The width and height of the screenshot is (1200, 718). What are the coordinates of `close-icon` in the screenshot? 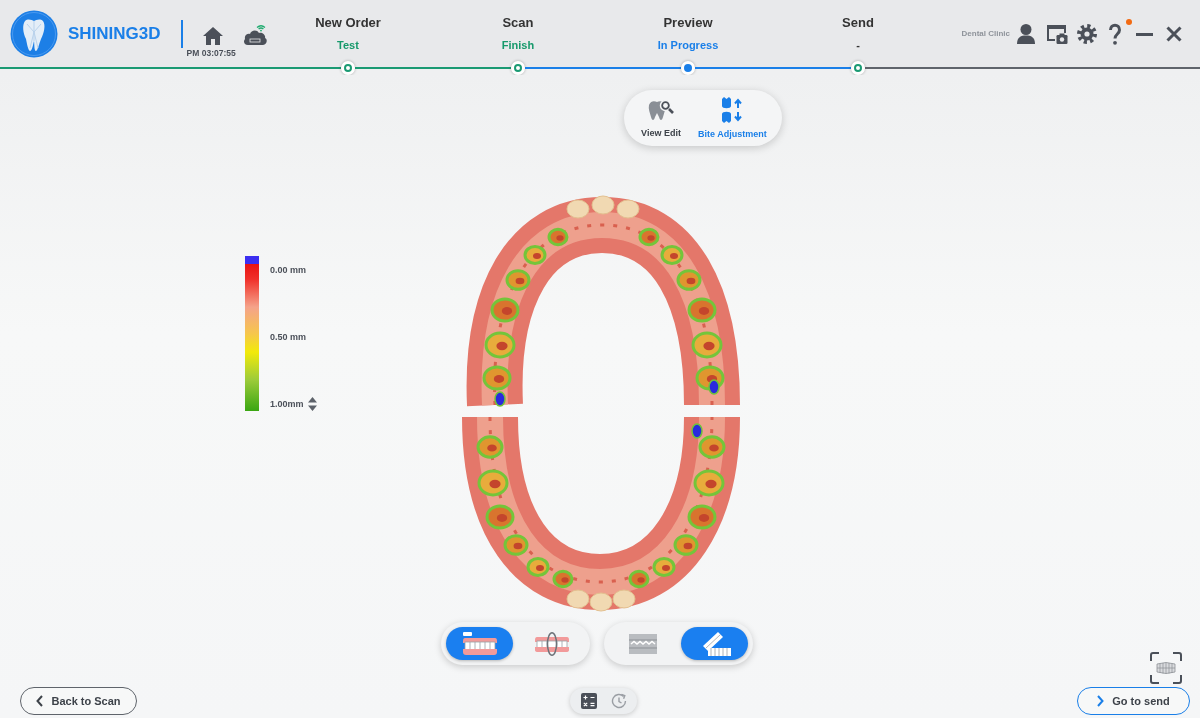 It's located at (1174, 34).